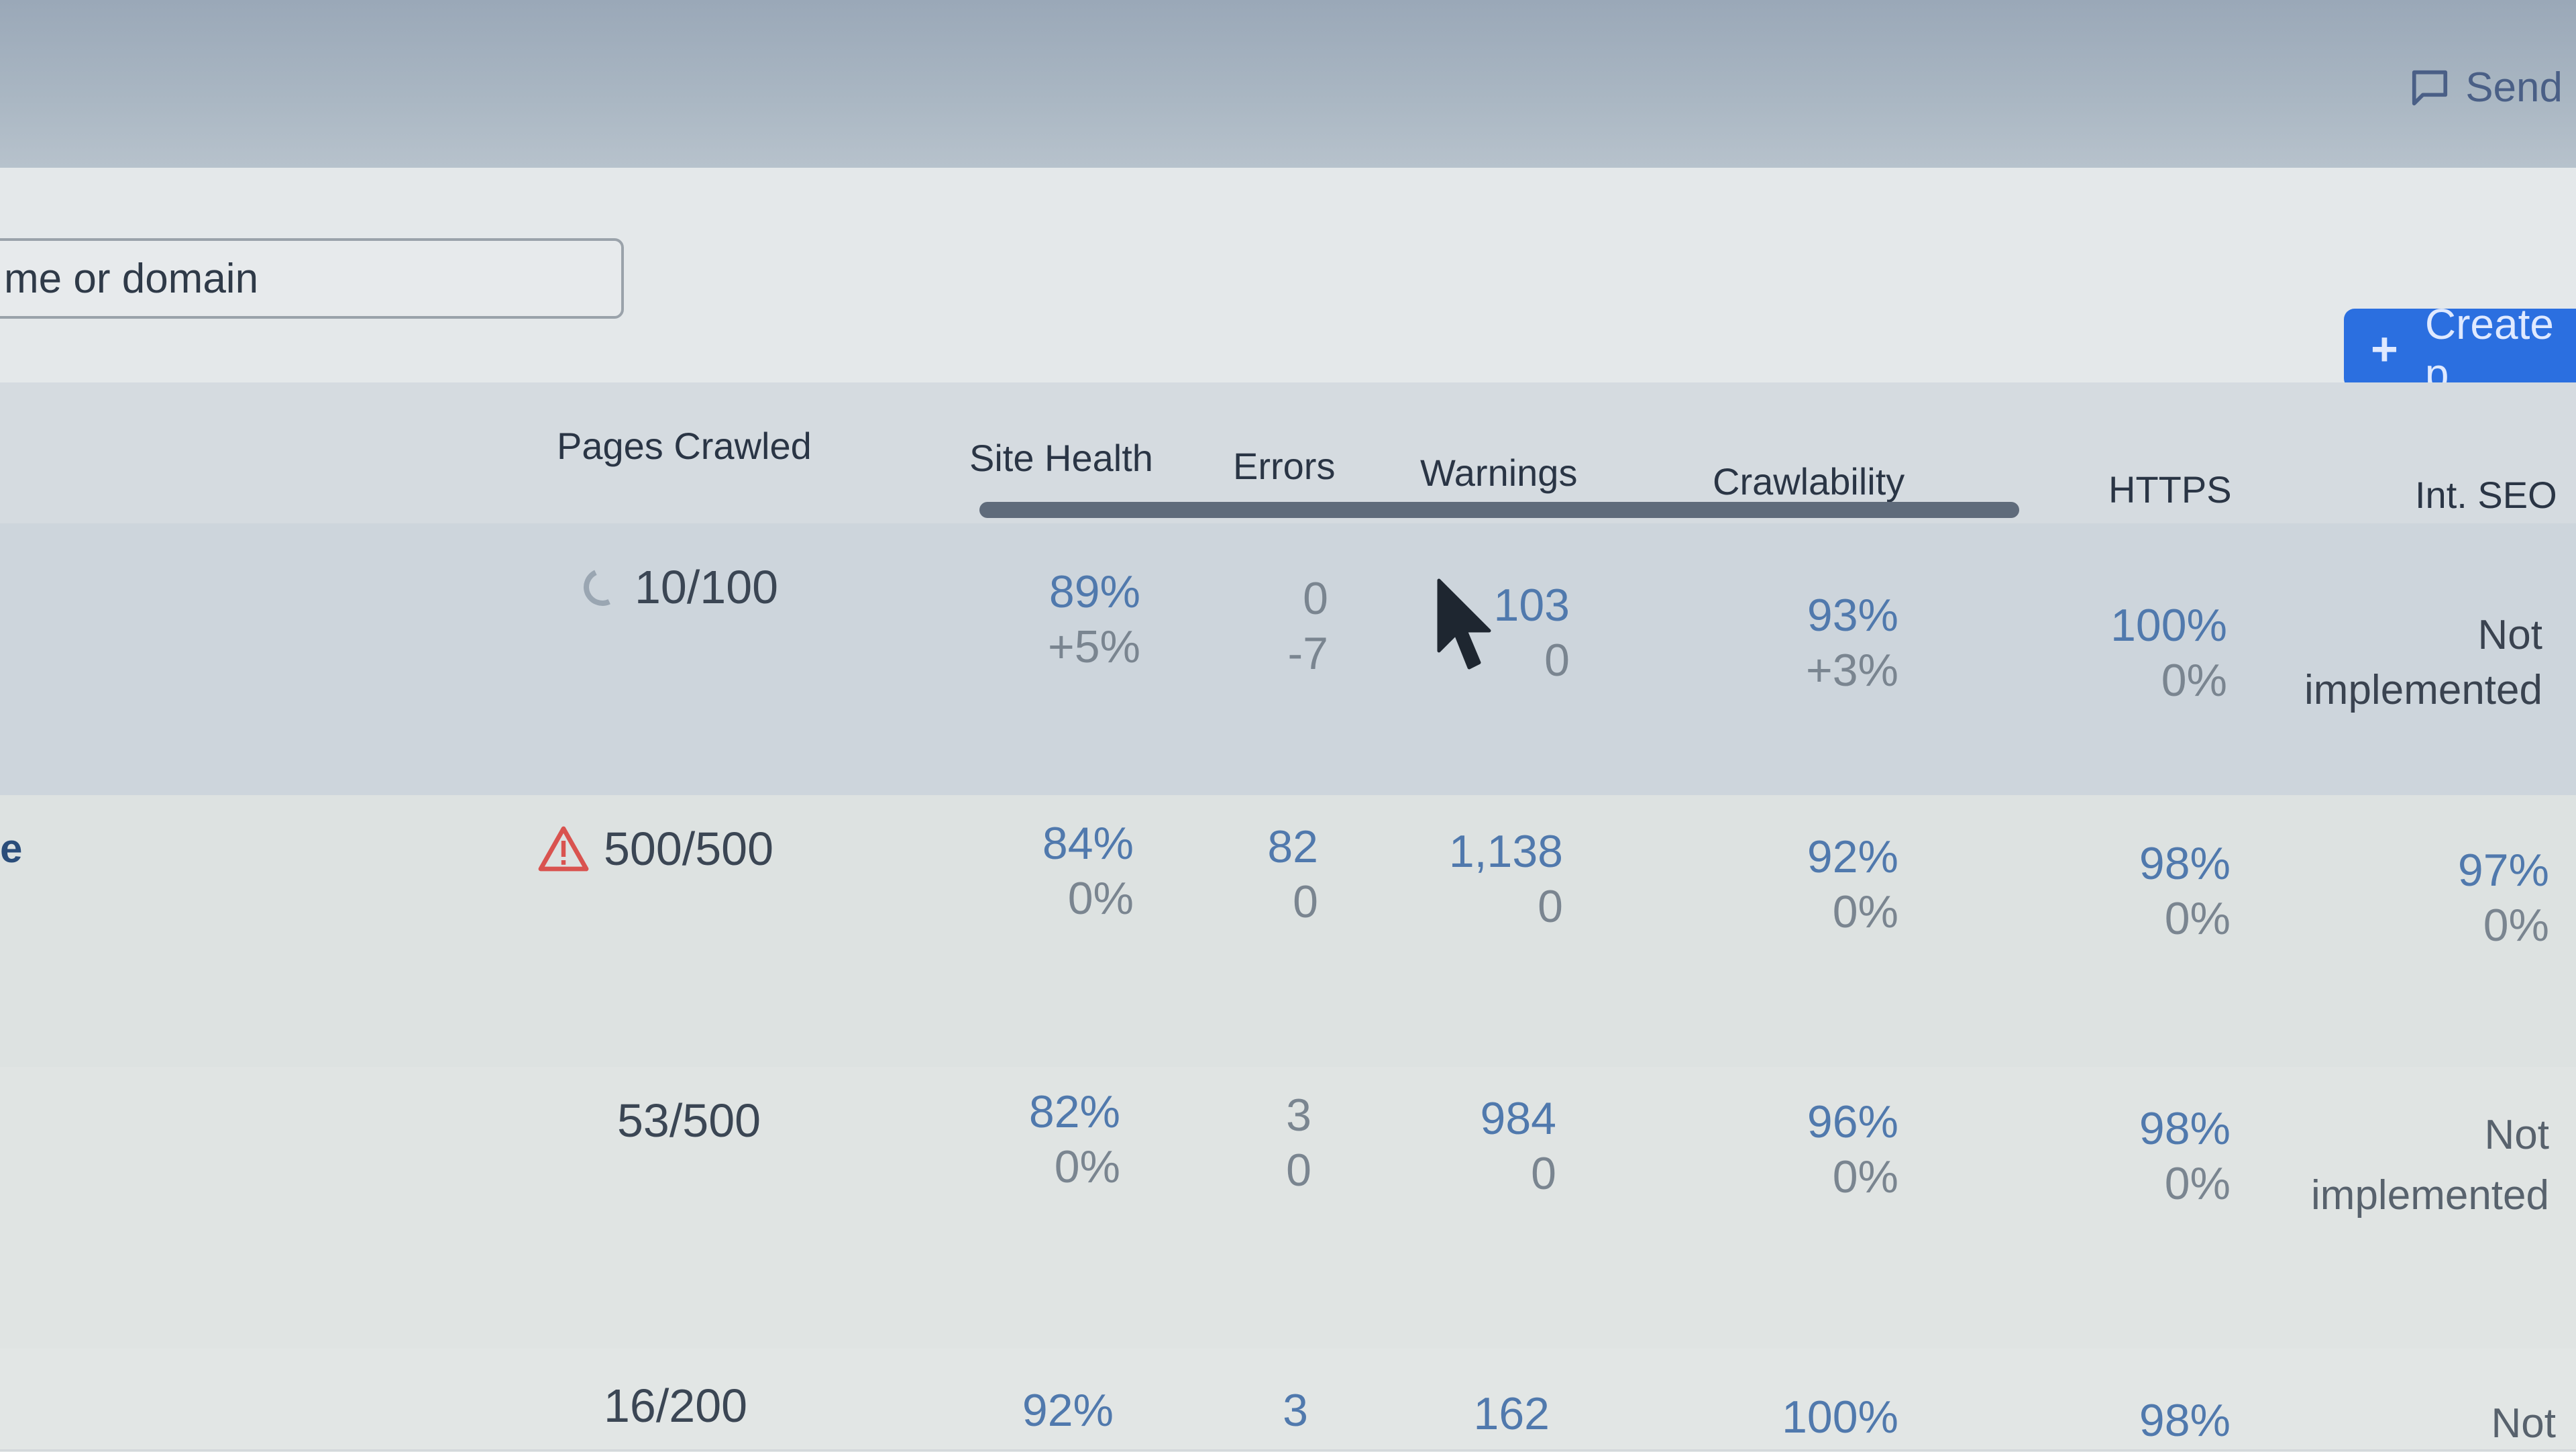 Image resolution: width=2576 pixels, height=1452 pixels. I want to click on pages-crawled-cell: 10/100, so click(678, 587).